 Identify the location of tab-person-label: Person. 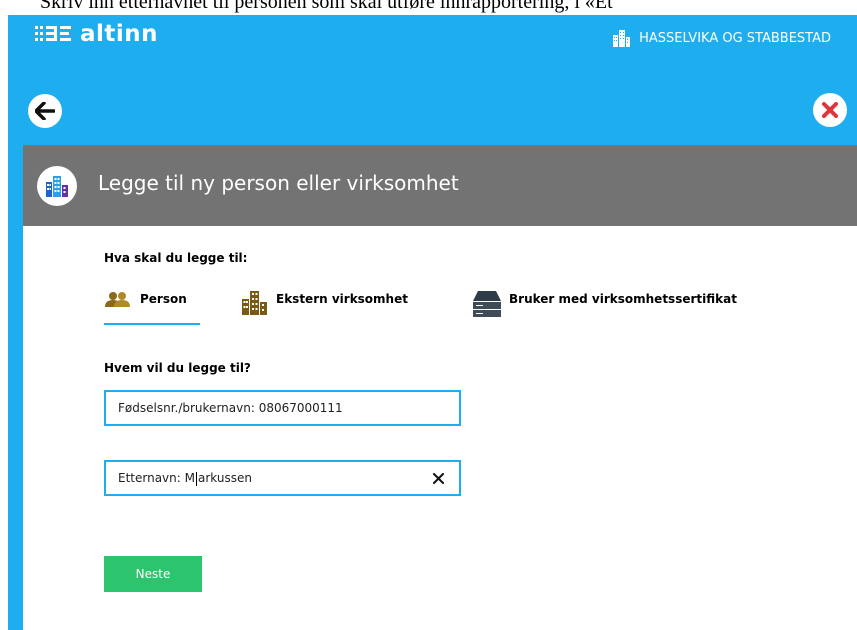
(163, 299).